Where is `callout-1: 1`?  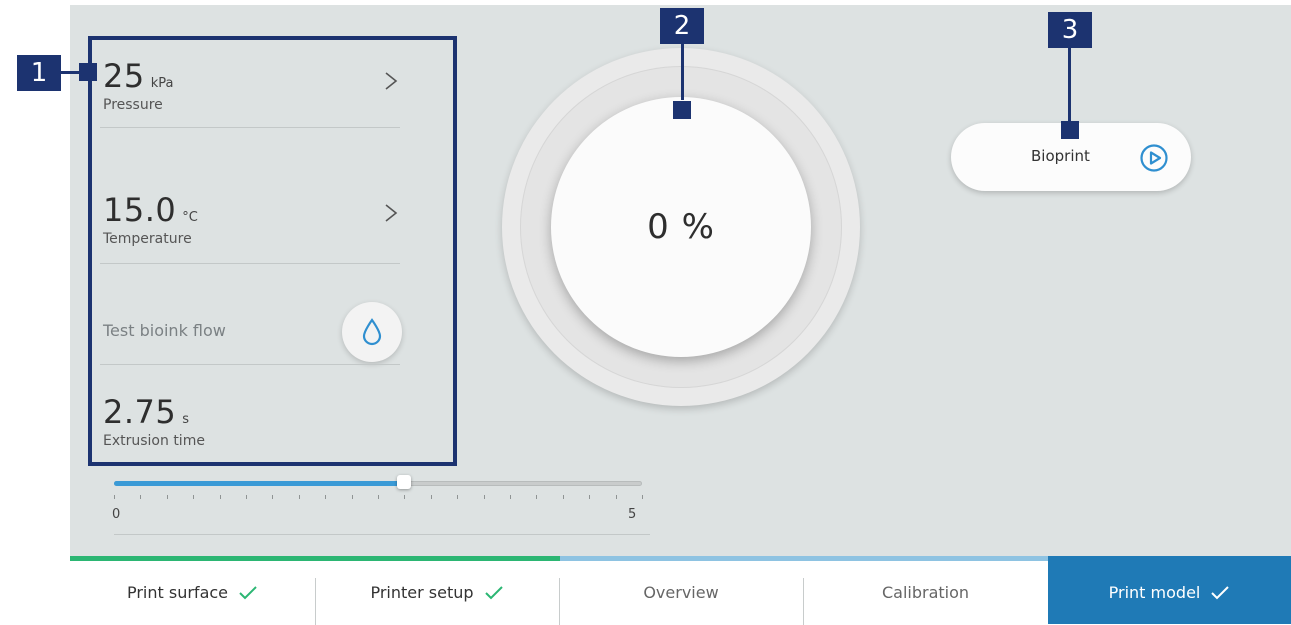 callout-1: 1 is located at coordinates (39, 73).